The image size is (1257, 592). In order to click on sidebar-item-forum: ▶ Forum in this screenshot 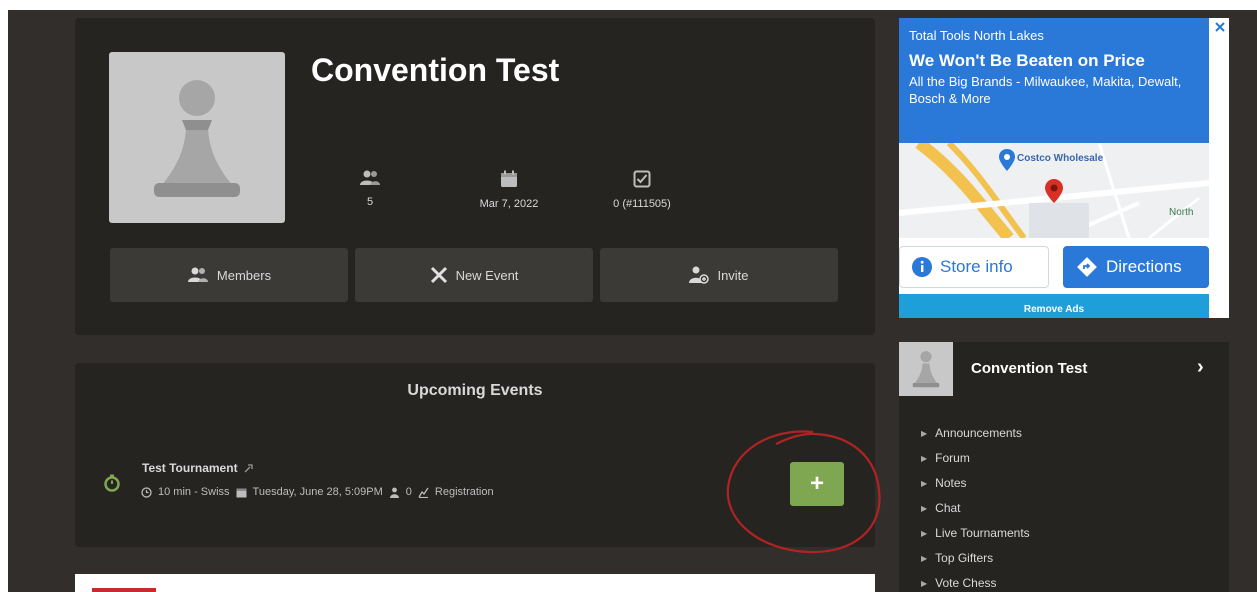, I will do `click(945, 458)`.